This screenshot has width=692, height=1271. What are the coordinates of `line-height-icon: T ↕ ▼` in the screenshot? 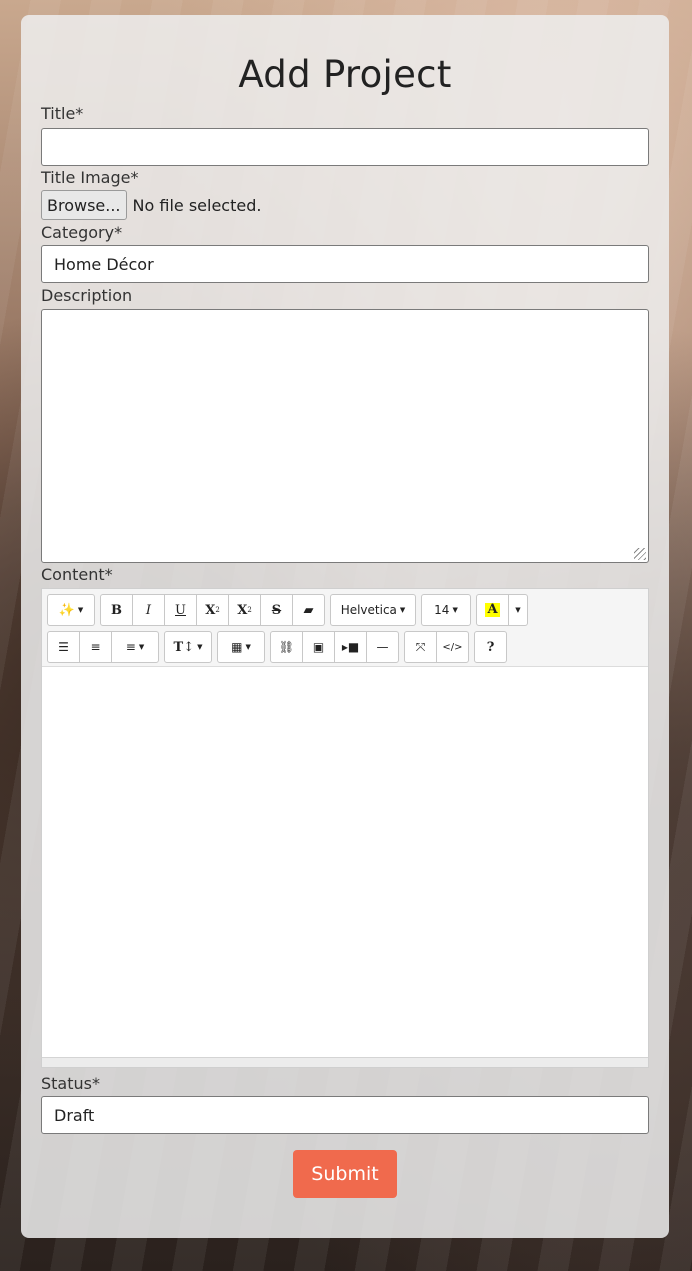 It's located at (188, 647).